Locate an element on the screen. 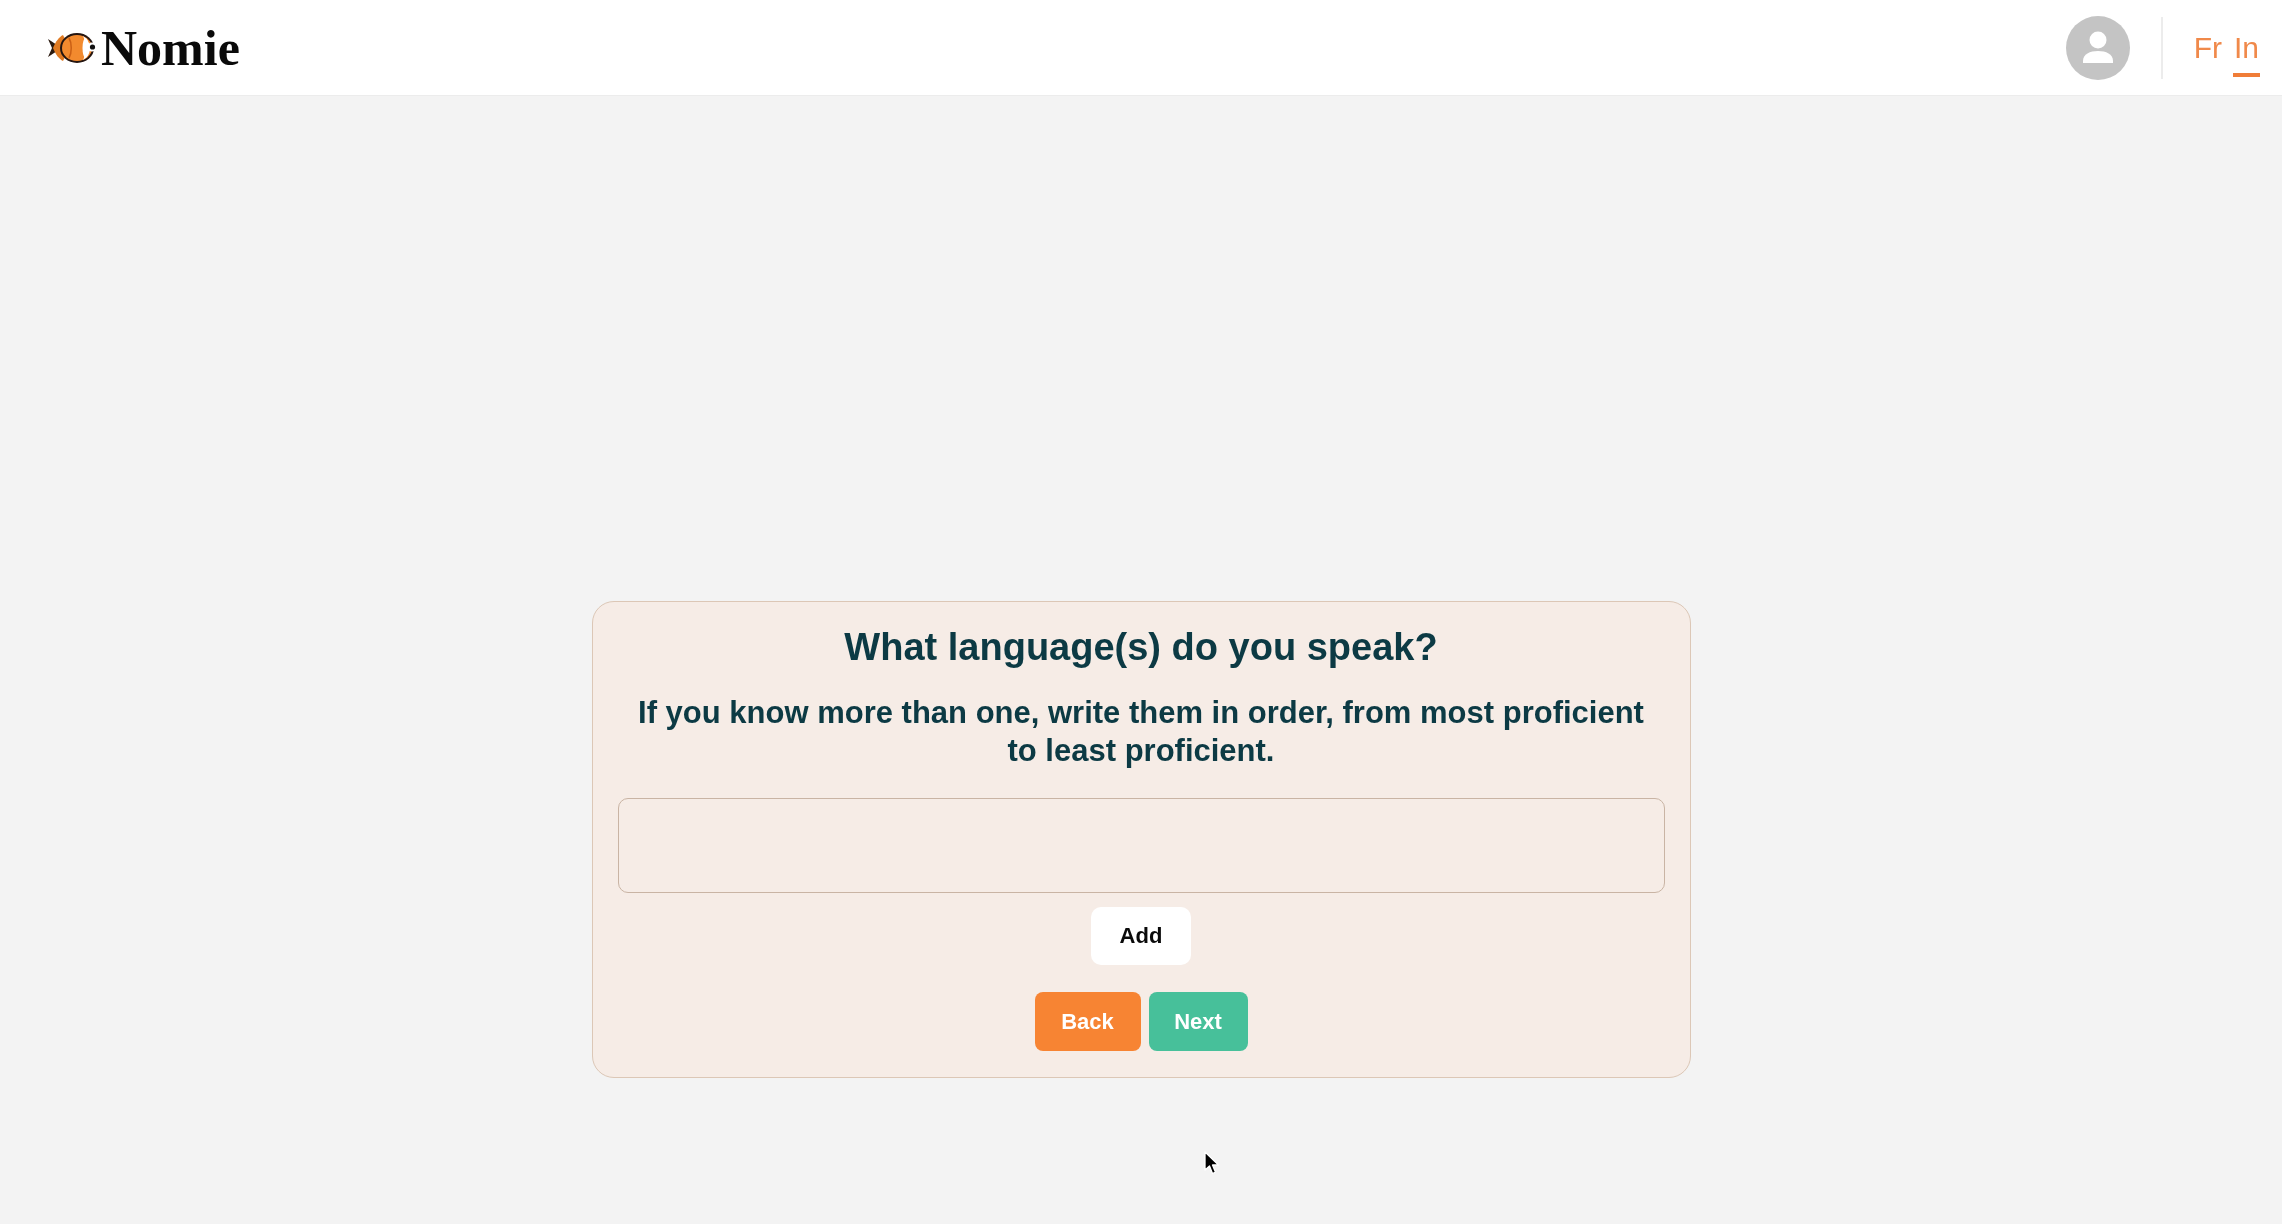  language-option: Fr is located at coordinates (2207, 53).